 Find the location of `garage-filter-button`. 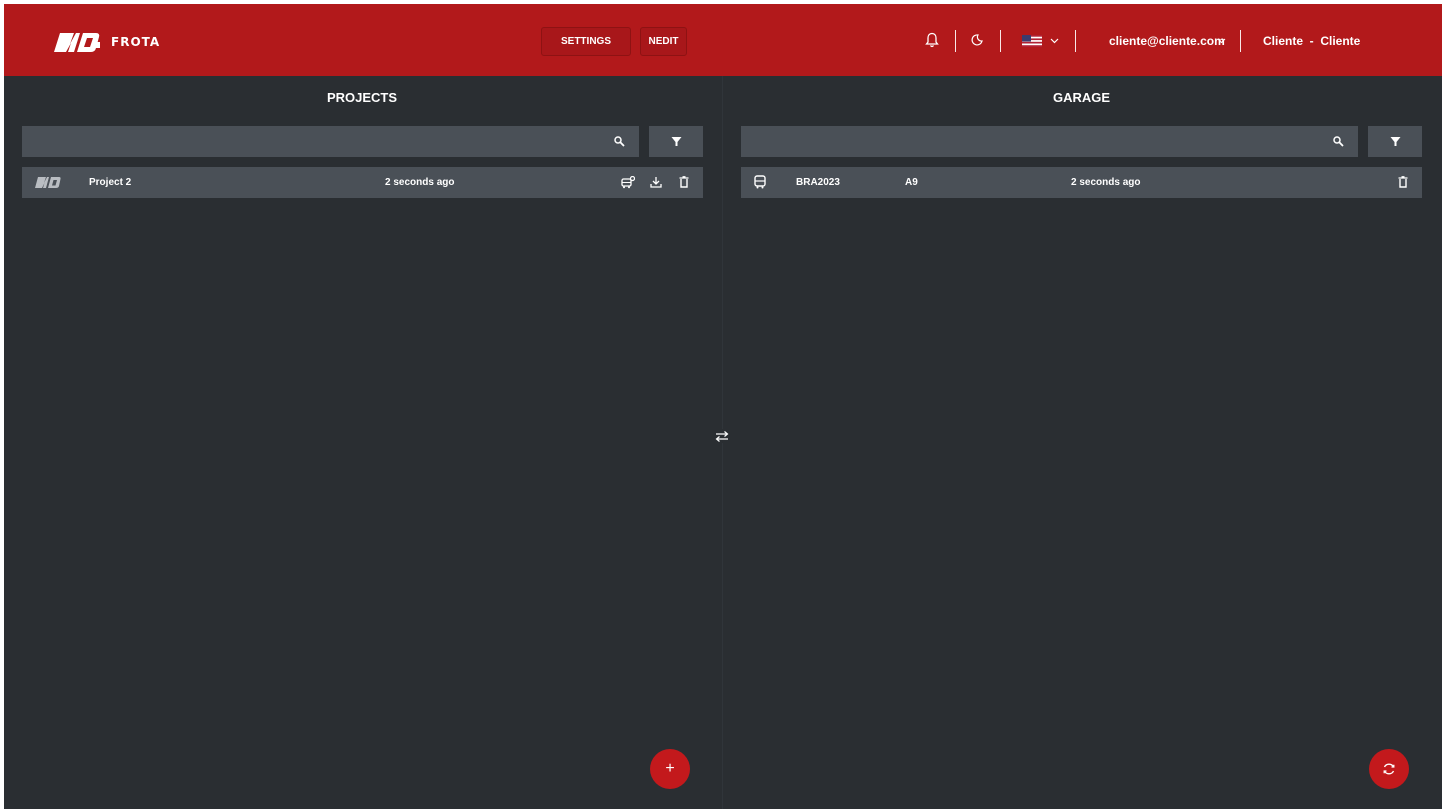

garage-filter-button is located at coordinates (1395, 141).